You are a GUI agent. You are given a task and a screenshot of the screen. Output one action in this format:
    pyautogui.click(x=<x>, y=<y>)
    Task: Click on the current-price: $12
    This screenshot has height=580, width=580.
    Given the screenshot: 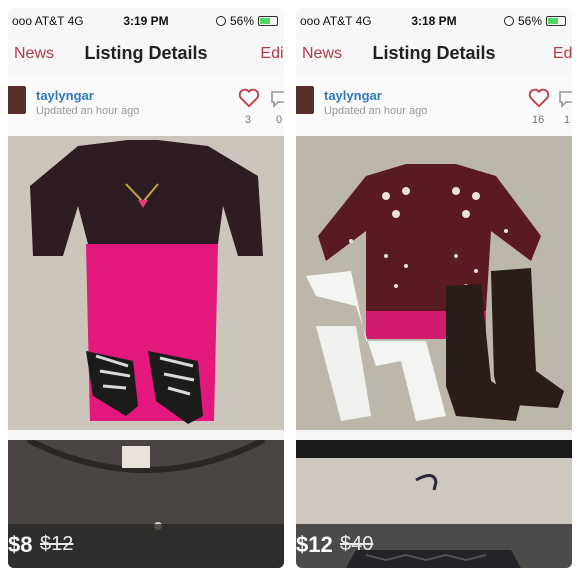 What is the action you would take?
    pyautogui.click(x=314, y=544)
    